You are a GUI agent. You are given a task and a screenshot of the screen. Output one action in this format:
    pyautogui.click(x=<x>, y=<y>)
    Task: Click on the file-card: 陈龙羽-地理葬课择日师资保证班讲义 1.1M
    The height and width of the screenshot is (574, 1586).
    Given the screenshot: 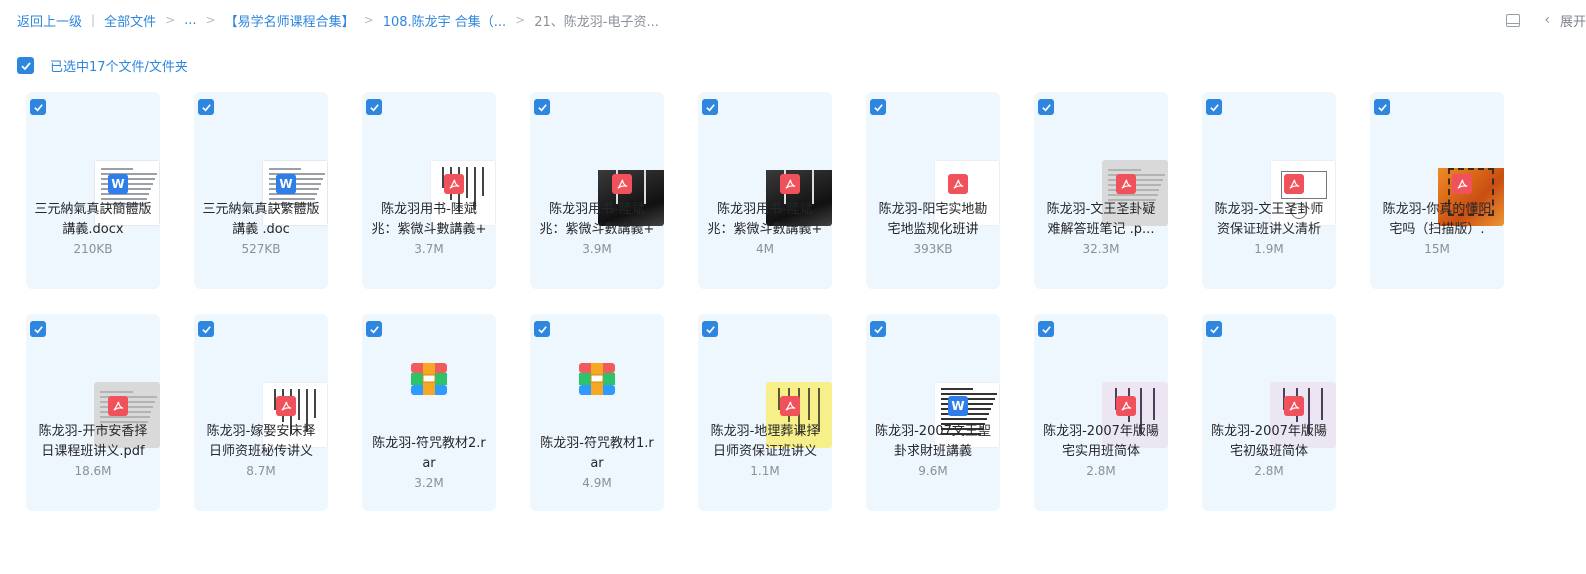 What is the action you would take?
    pyautogui.click(x=765, y=412)
    